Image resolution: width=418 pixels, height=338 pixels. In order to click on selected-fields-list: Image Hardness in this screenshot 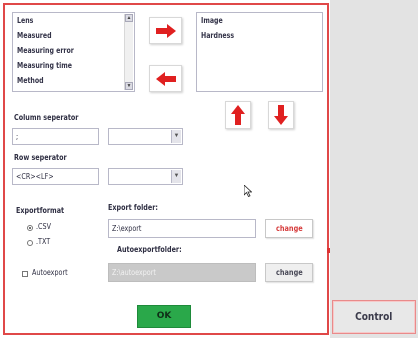, I will do `click(259, 52)`.